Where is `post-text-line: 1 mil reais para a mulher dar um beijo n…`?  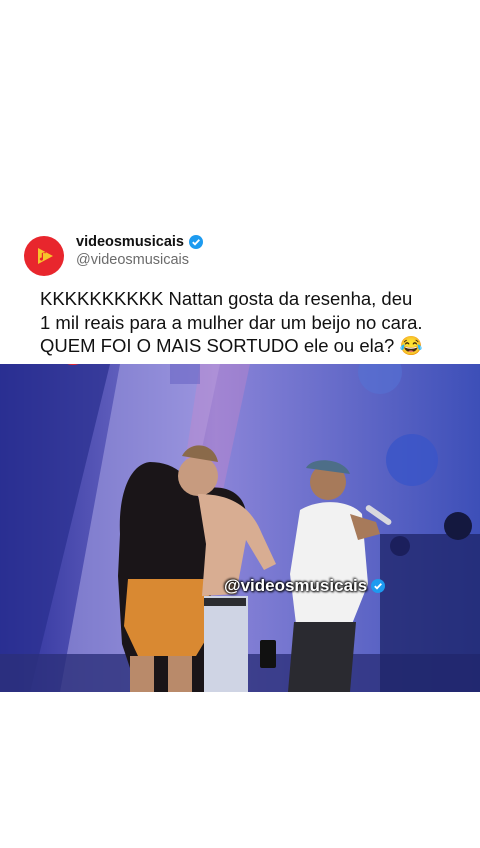 post-text-line: 1 mil reais para a mulher dar um beijo n… is located at coordinates (231, 322).